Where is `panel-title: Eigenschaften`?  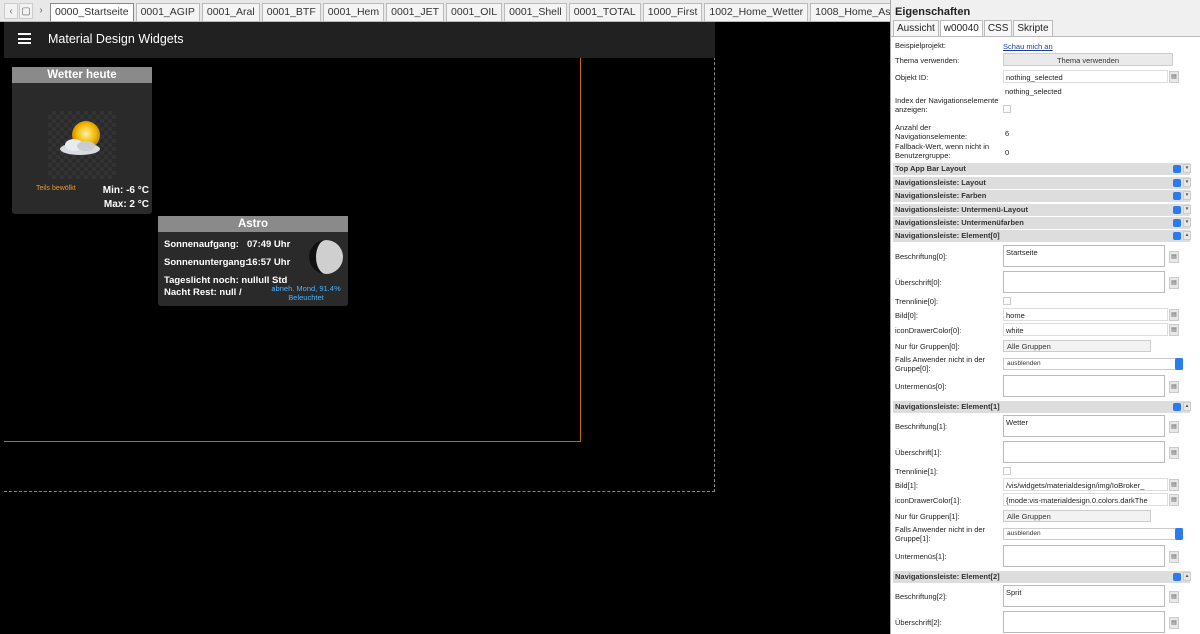 panel-title: Eigenschaften is located at coordinates (1045, 10).